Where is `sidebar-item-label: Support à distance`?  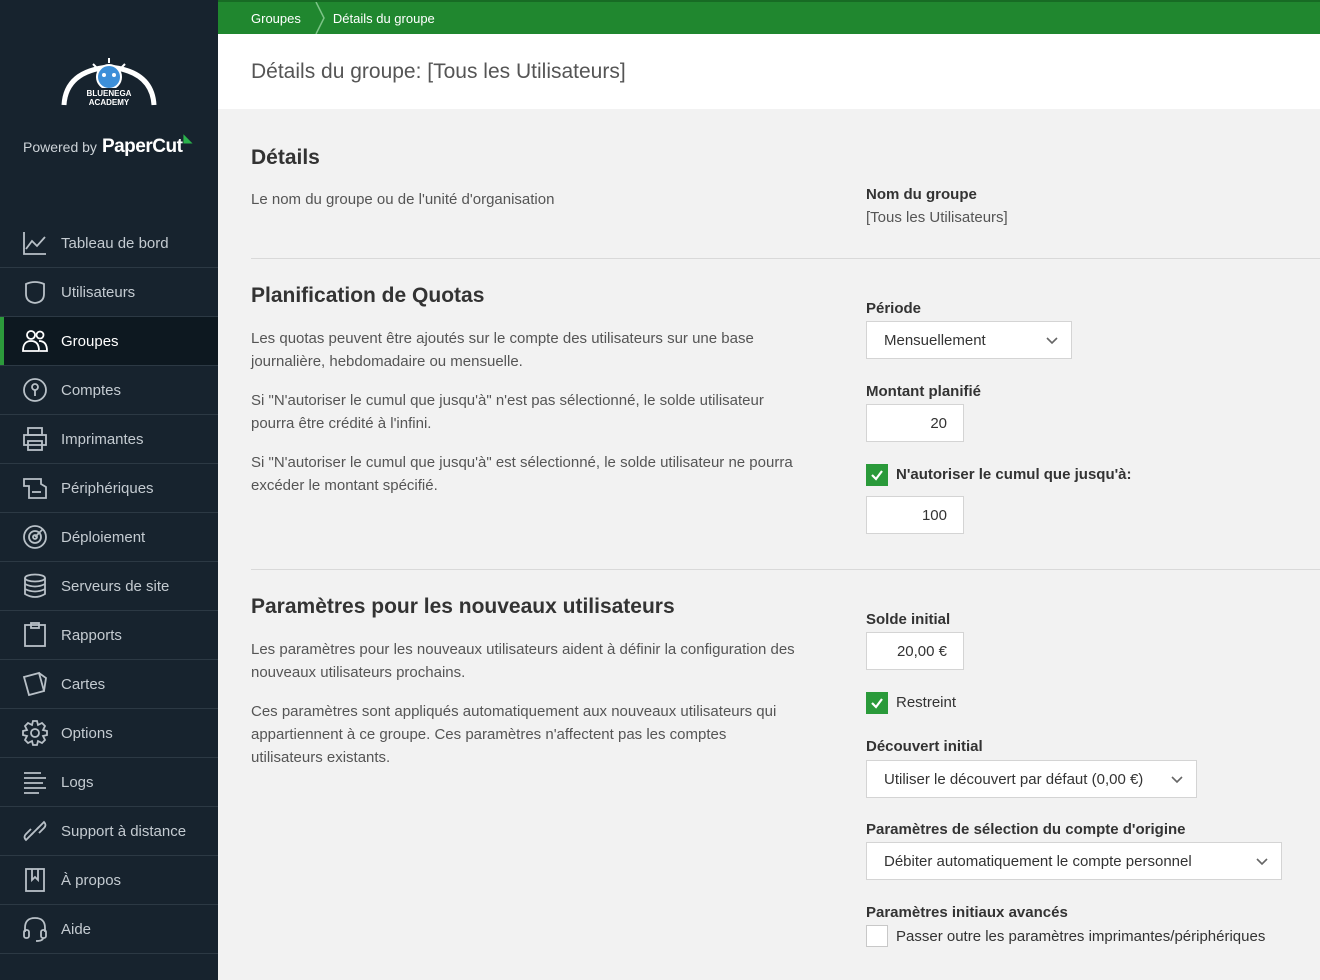
sidebar-item-label: Support à distance is located at coordinates (124, 831).